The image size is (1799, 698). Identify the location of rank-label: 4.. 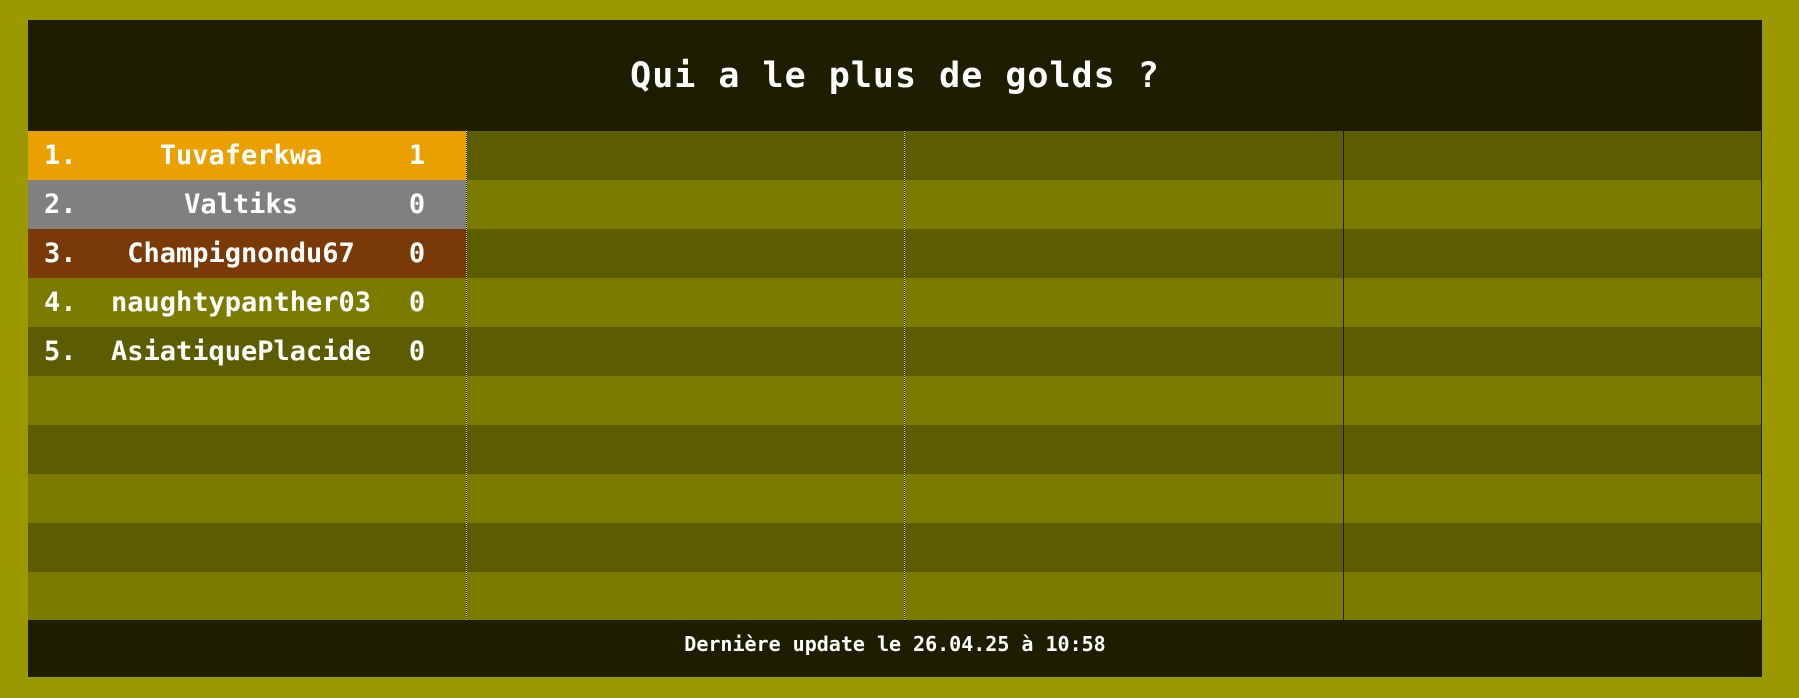
(60, 302).